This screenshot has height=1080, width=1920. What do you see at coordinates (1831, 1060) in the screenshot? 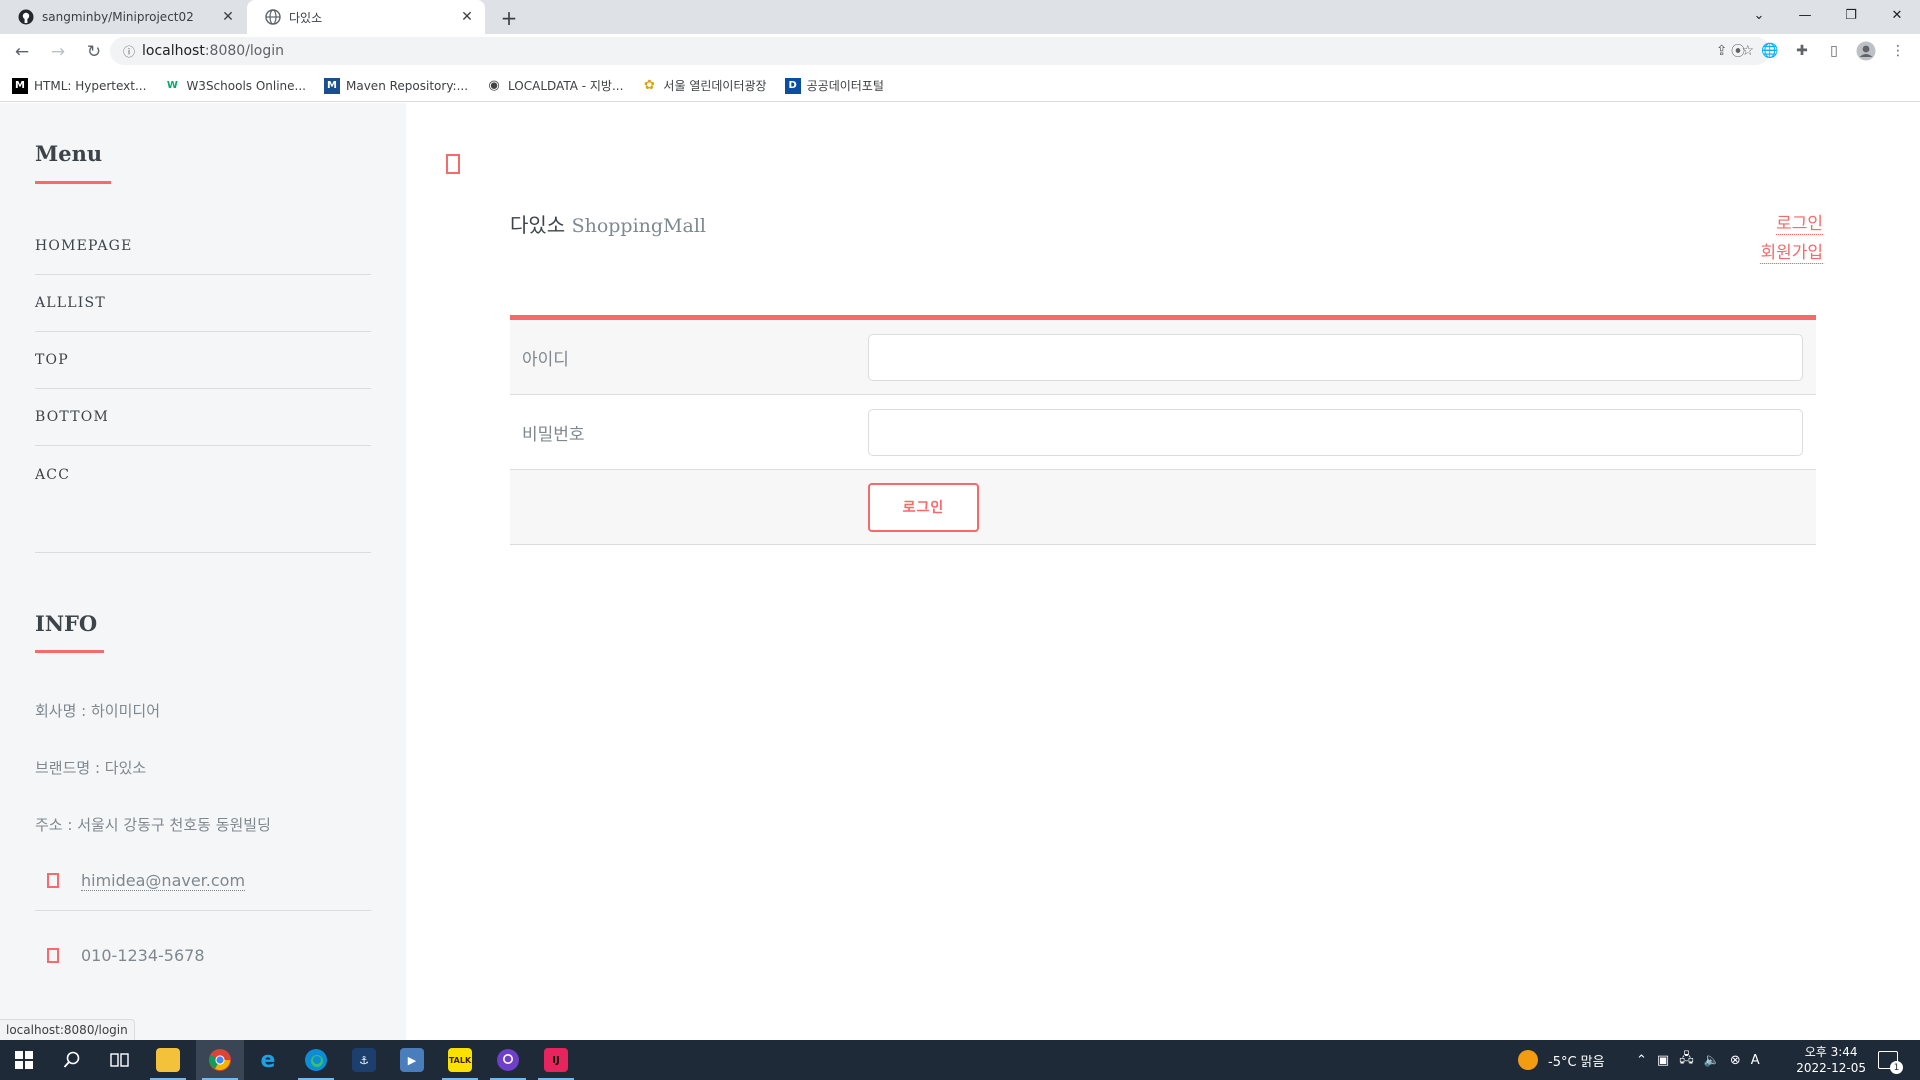
I see `clock: 오후 3:44 2022-12-05` at bounding box center [1831, 1060].